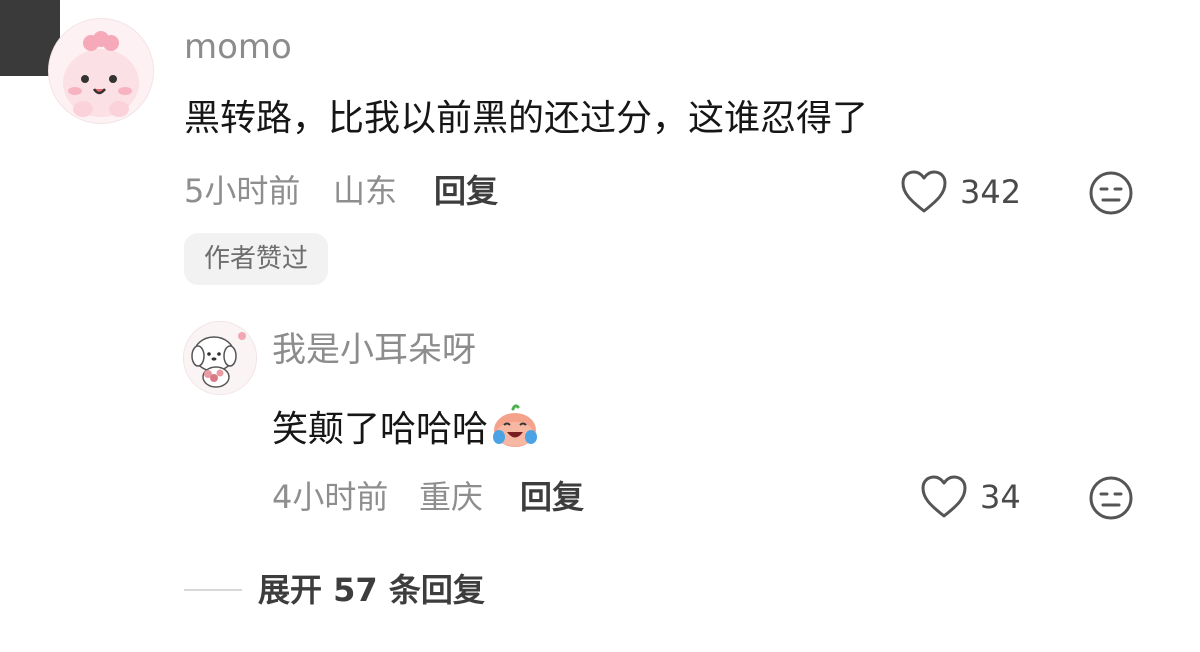 This screenshot has height=652, width=1200. Describe the element at coordinates (256, 259) in the screenshot. I see `author-liked-badge: 作者赞过` at that location.